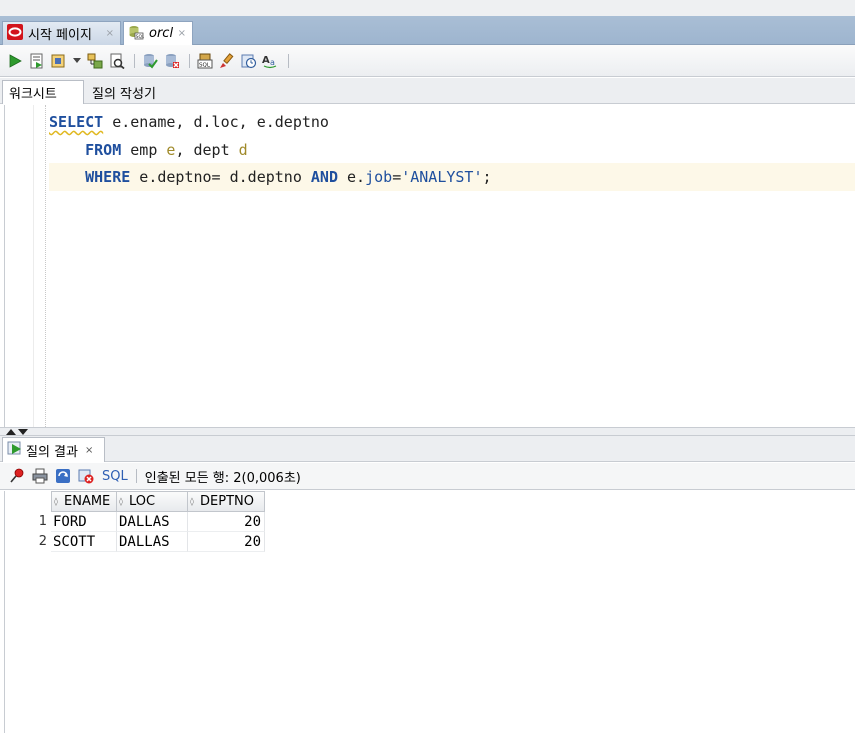  Describe the element at coordinates (37, 61) in the screenshot. I see `run-script-icon` at that location.